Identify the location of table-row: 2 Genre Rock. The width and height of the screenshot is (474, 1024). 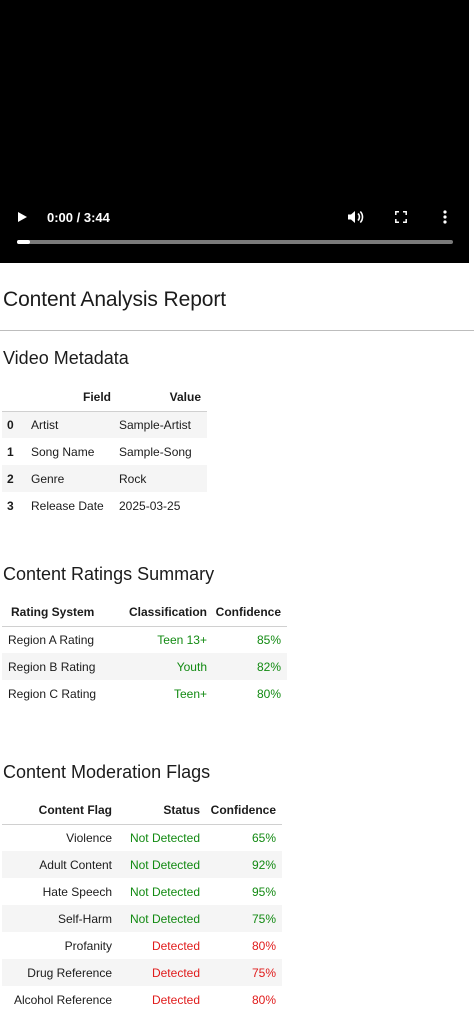
(104, 478).